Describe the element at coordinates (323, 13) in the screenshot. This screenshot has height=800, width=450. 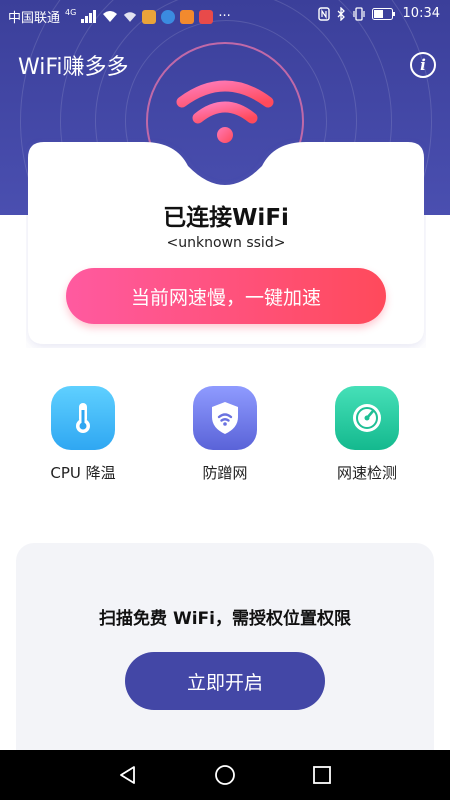
I see `nfc-icon` at that location.